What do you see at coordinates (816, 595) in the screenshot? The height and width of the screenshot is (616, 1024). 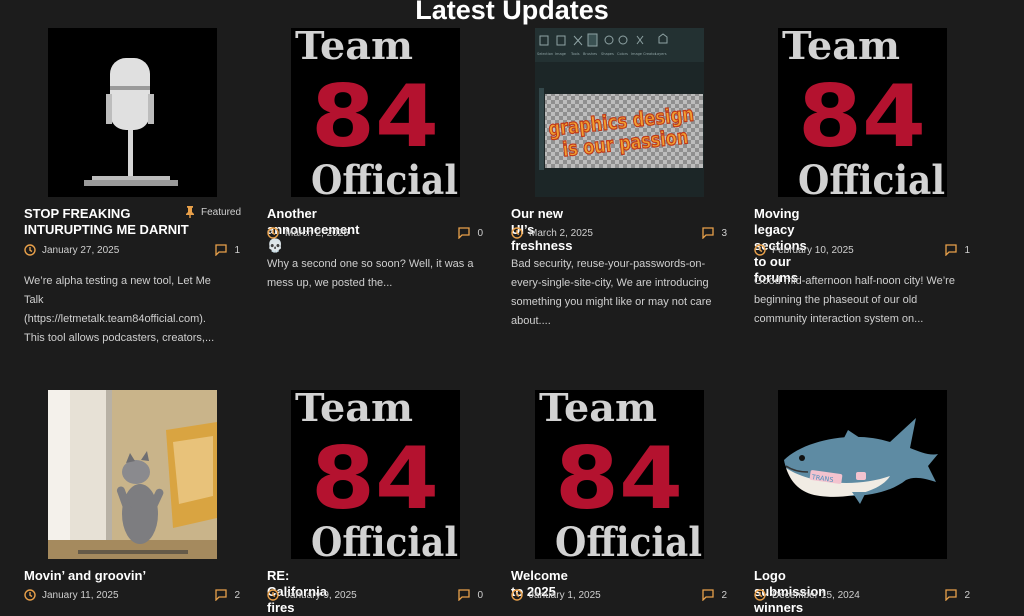 I see `post-date: December 15, 2024` at bounding box center [816, 595].